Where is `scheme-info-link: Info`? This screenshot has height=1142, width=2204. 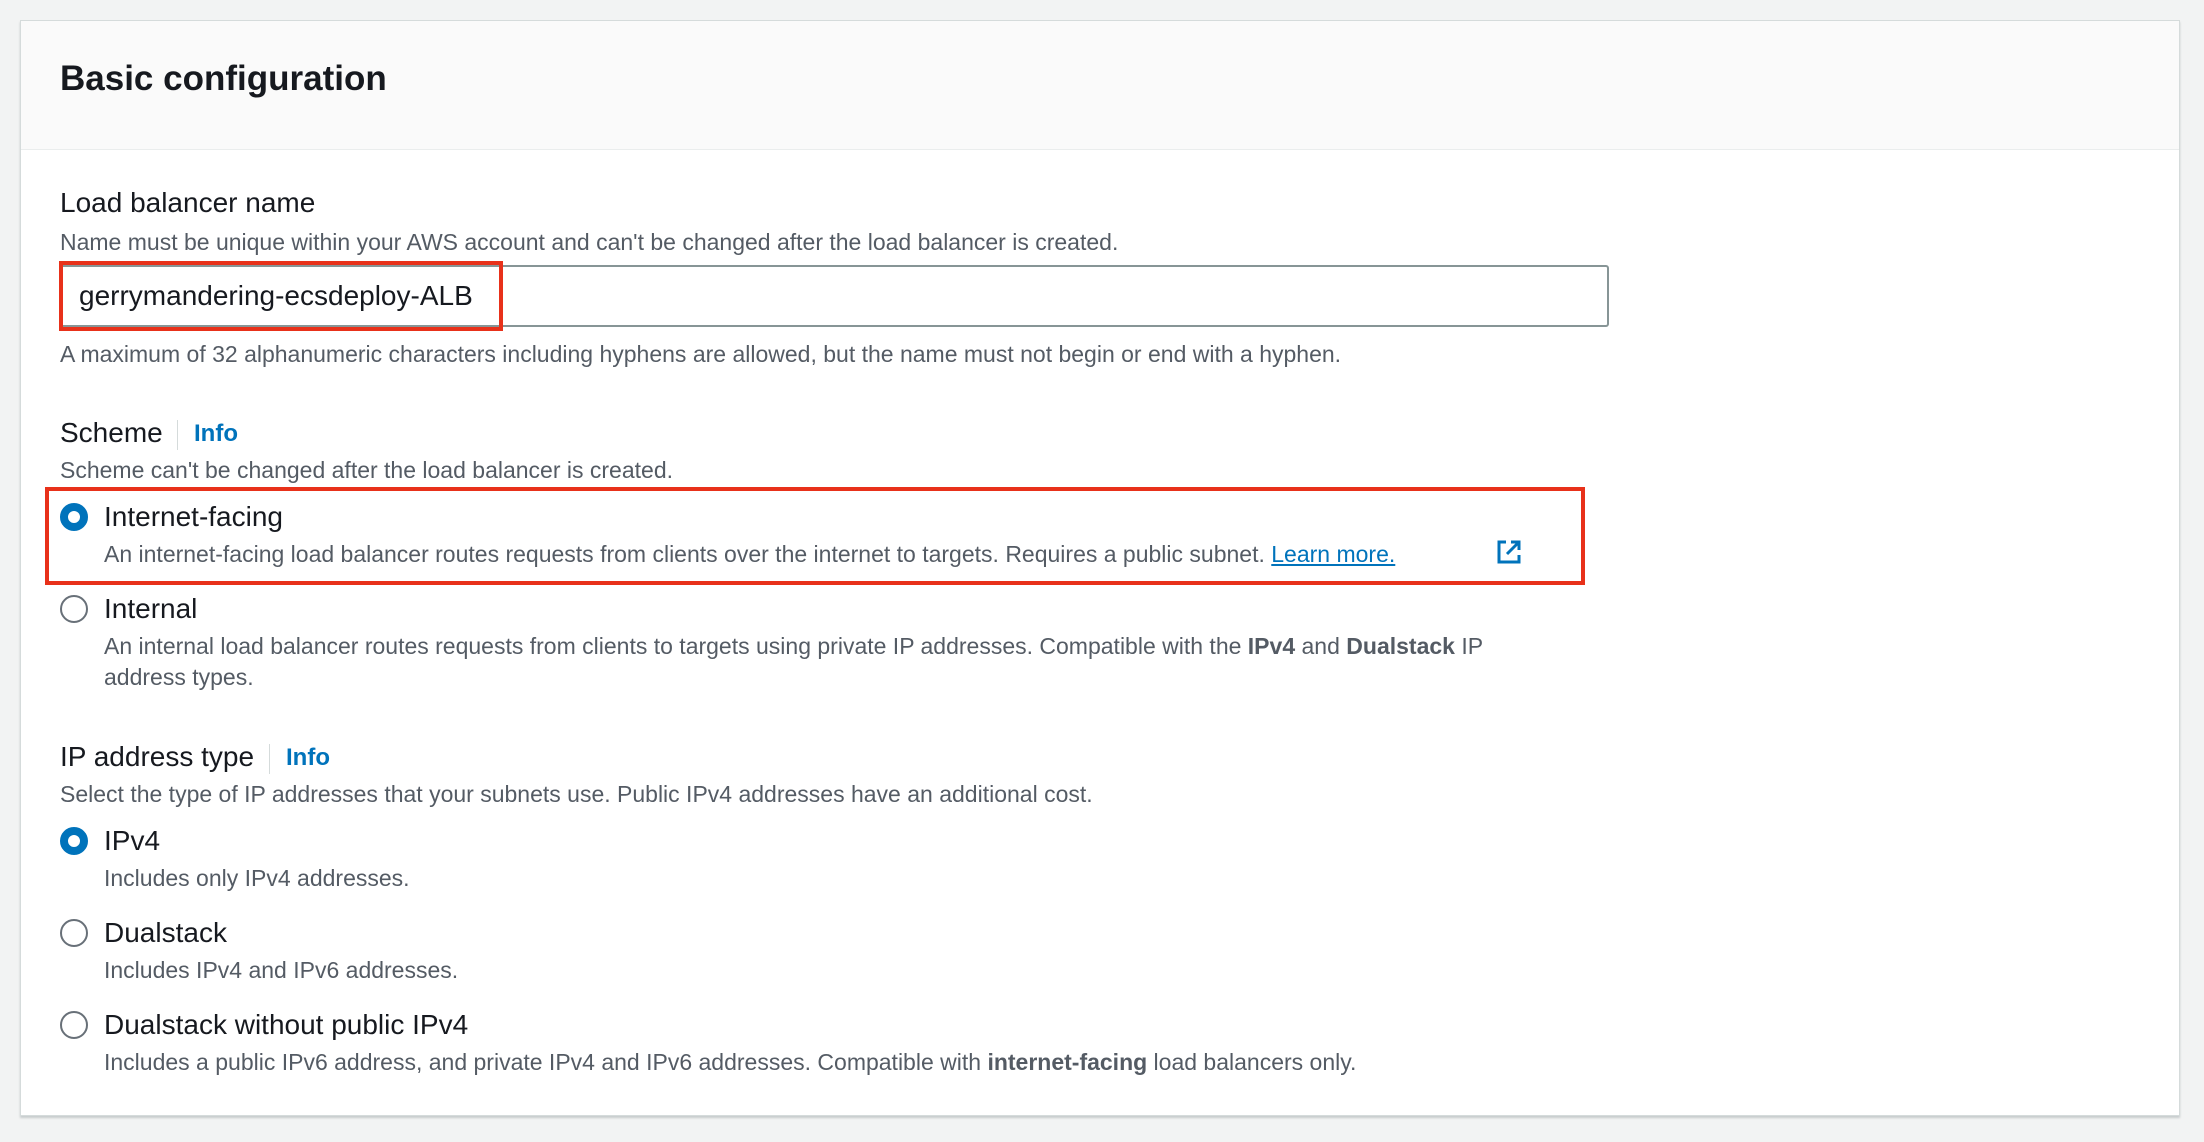 scheme-info-link: Info is located at coordinates (216, 434).